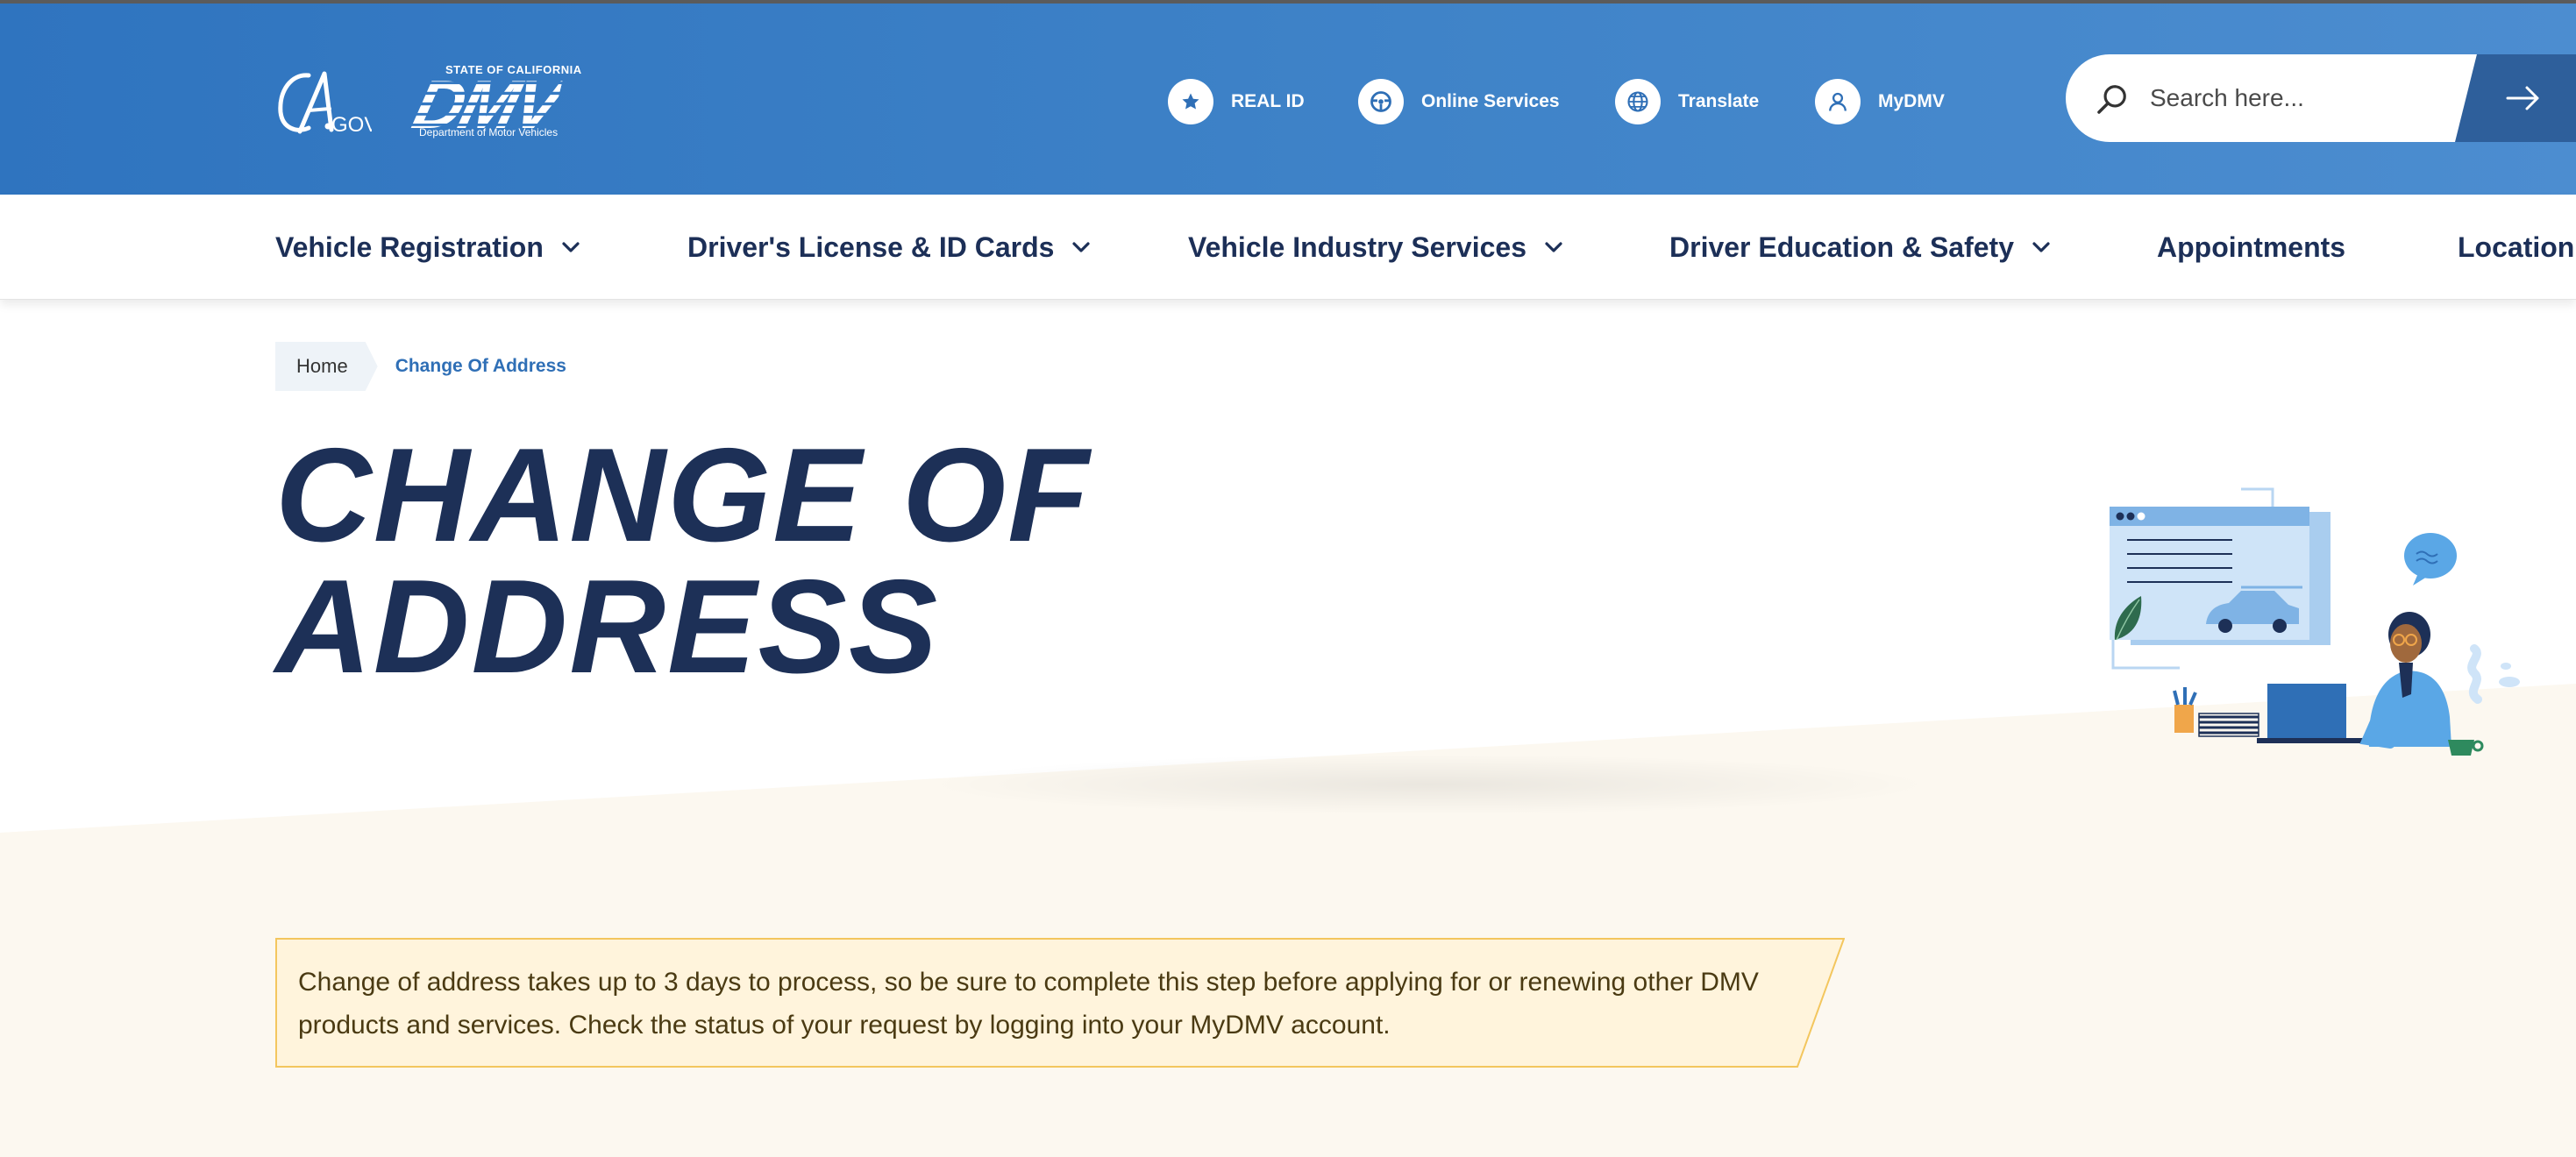  I want to click on search-icon, so click(2111, 99).